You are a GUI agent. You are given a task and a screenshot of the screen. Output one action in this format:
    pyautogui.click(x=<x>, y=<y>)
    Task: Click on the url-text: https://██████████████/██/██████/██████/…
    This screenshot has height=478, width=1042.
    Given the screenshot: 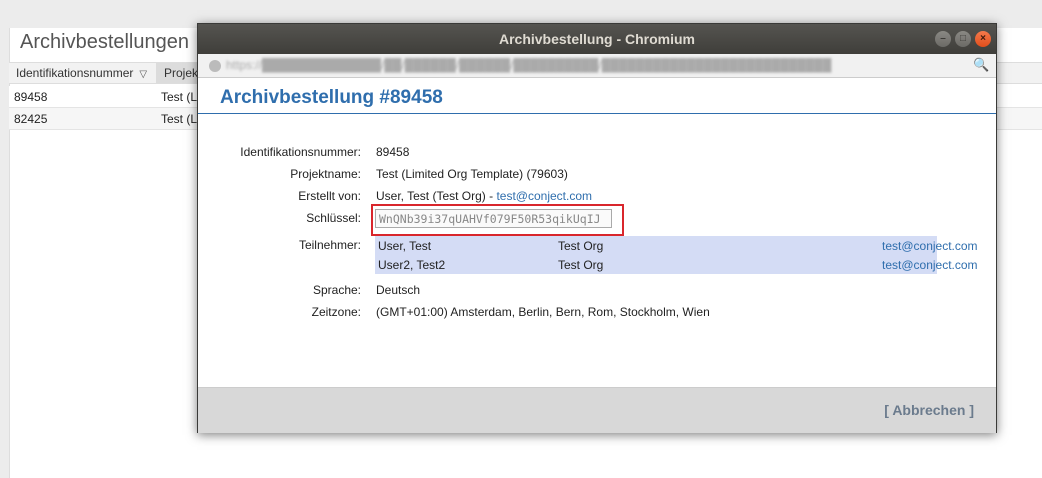 What is the action you would take?
    pyautogui.click(x=596, y=66)
    